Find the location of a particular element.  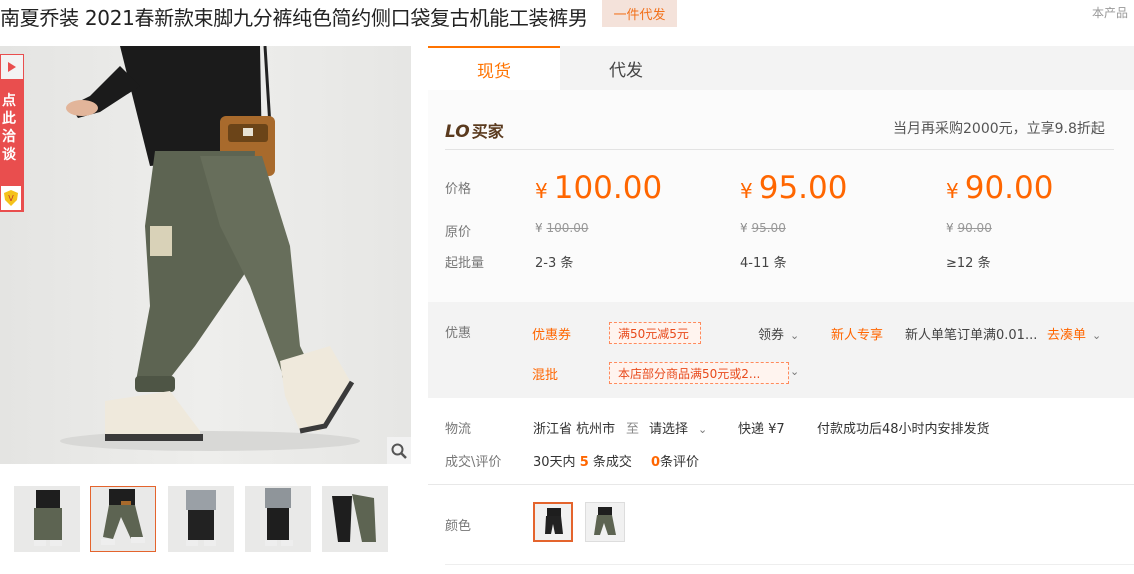

tier-price-value: 100.00 is located at coordinates (608, 188).